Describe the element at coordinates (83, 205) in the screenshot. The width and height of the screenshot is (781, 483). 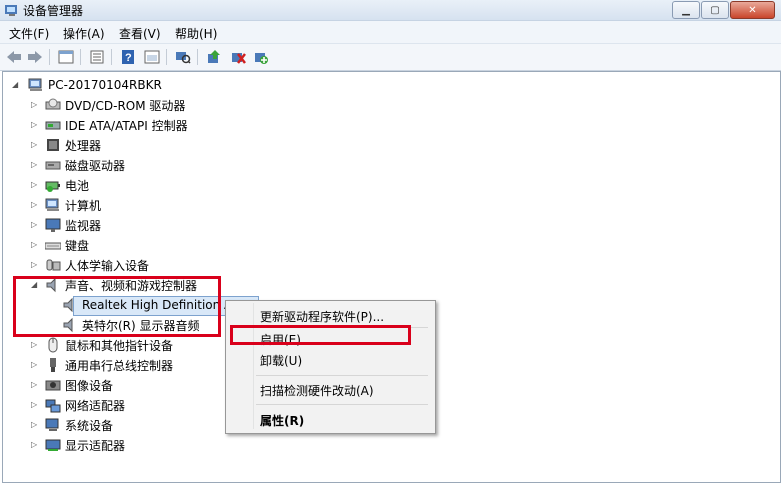
I see `tree-item-label: 计算机` at that location.